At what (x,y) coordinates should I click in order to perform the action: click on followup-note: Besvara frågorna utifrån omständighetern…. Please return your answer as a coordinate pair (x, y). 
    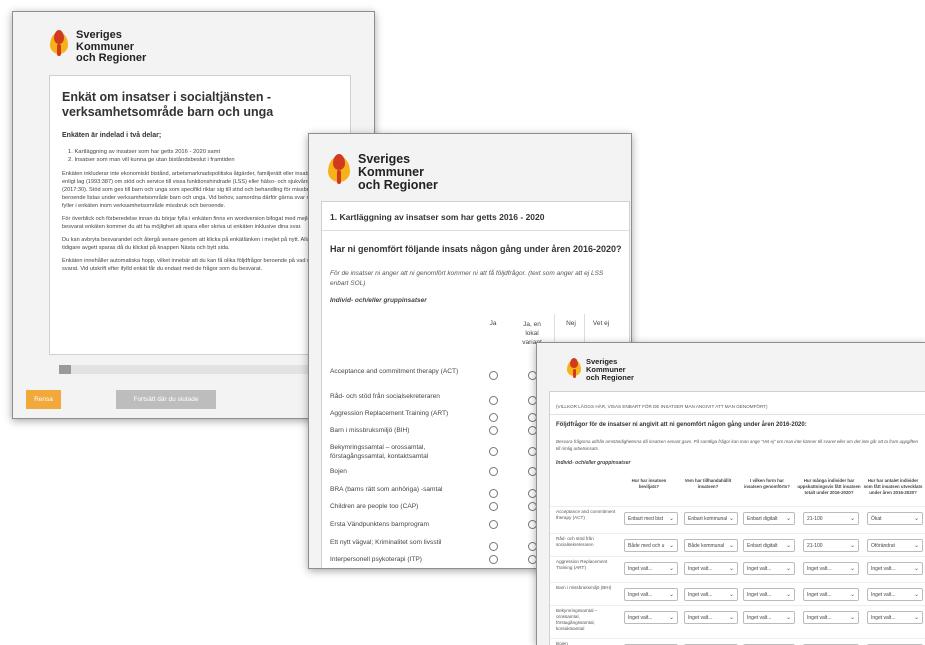
    Looking at the image, I should click on (737, 445).